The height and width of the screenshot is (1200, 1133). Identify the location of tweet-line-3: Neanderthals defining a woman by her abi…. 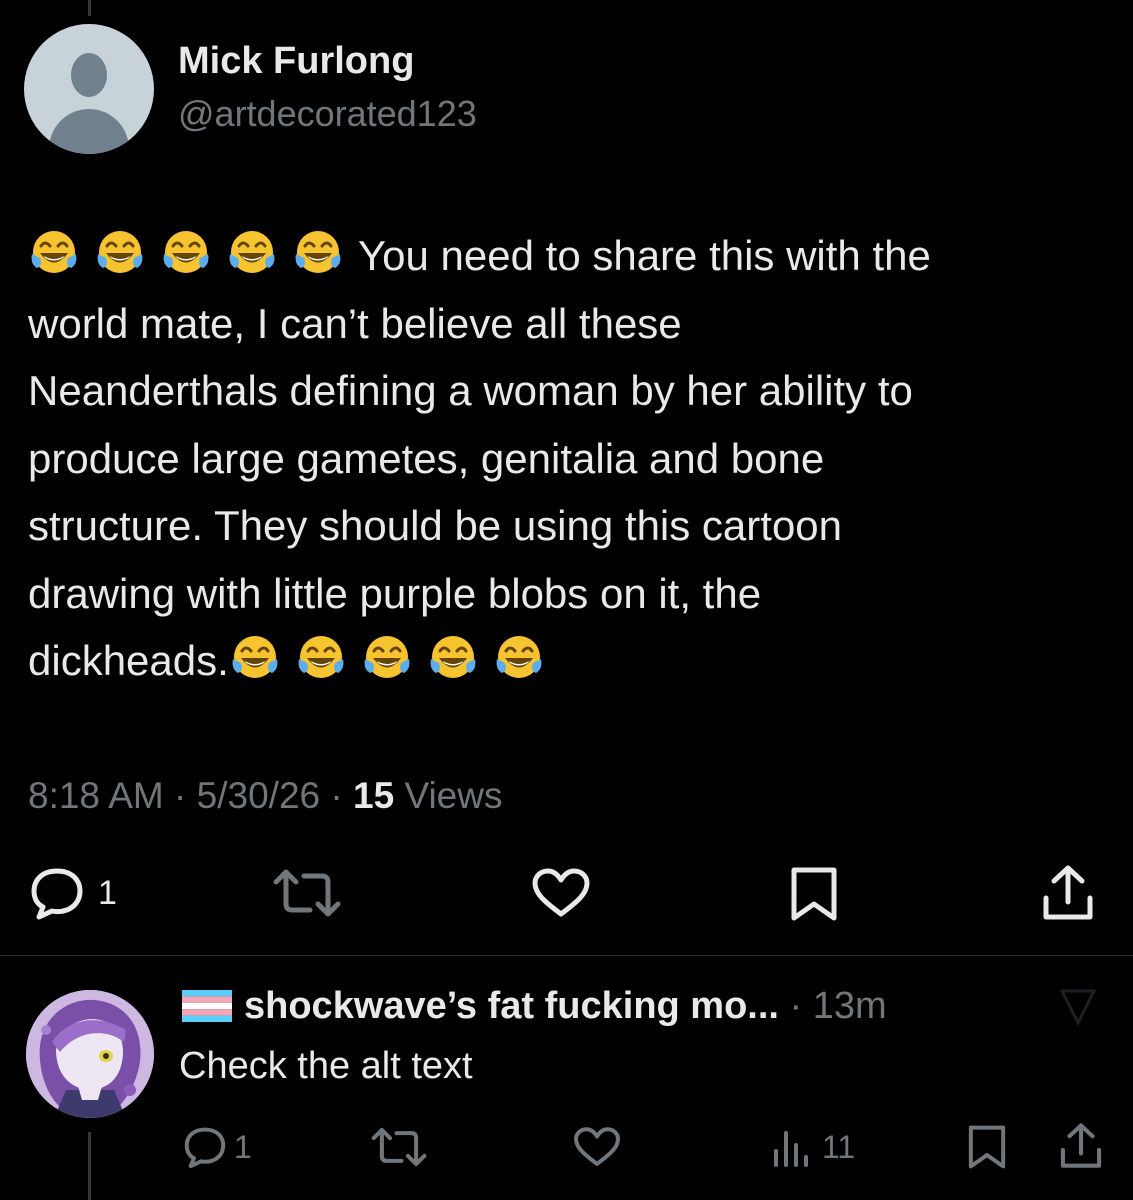
(470, 390).